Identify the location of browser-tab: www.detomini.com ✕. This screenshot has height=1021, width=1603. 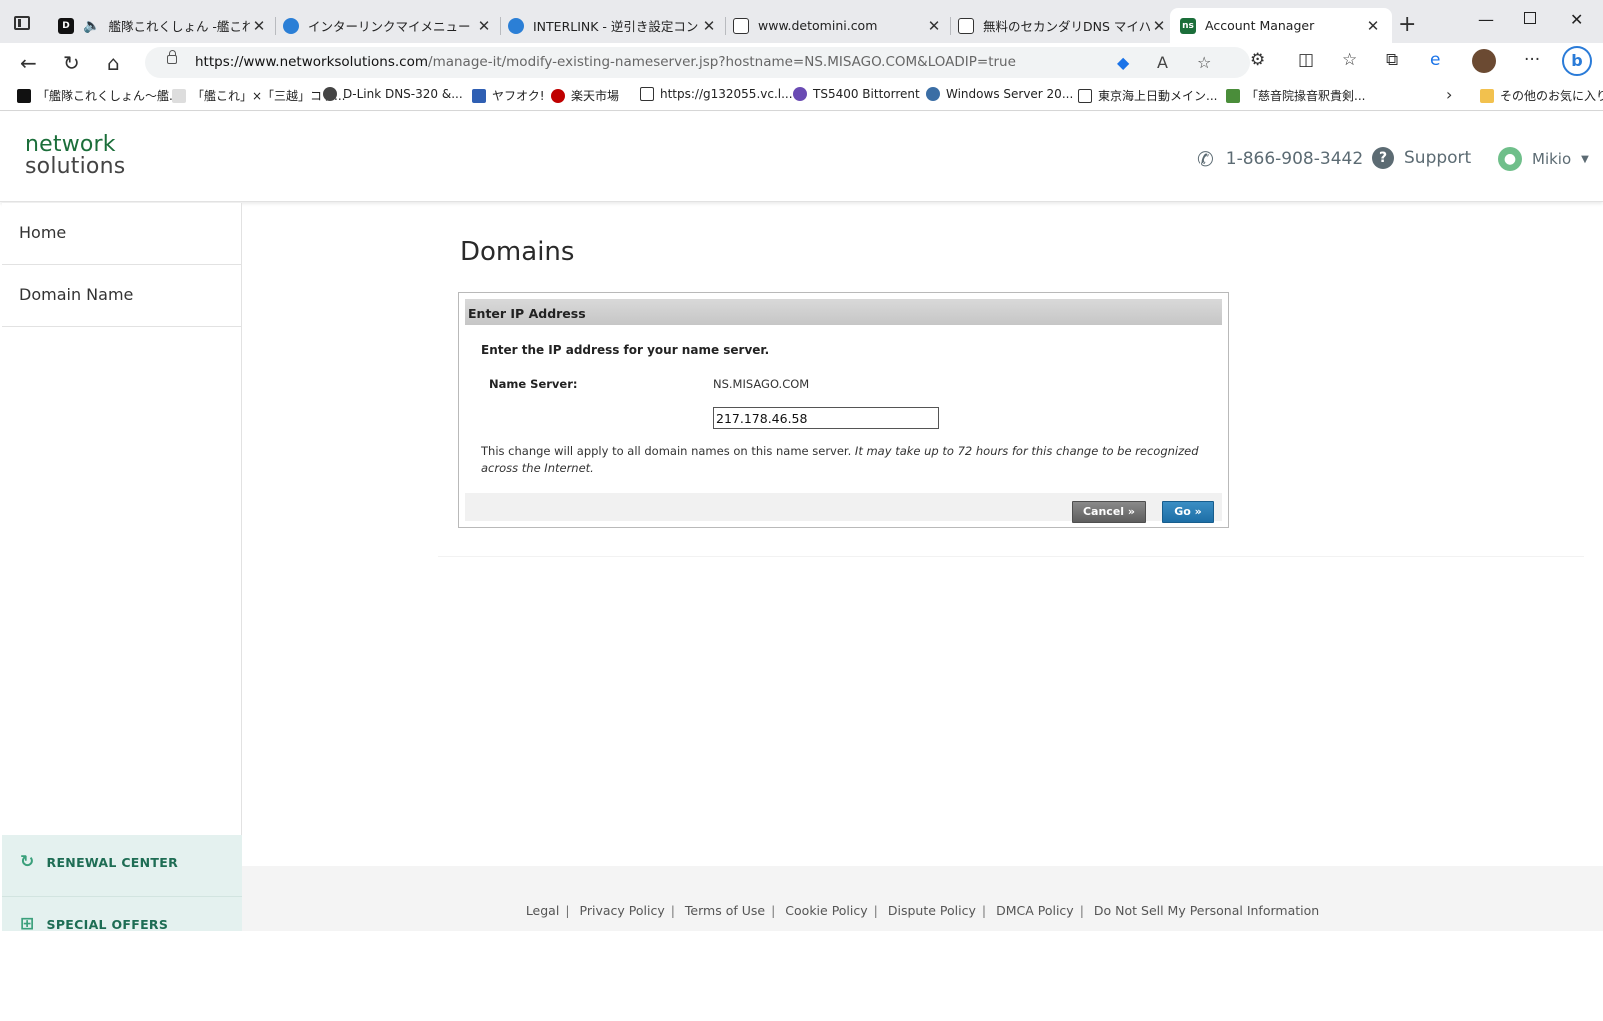
(838, 25).